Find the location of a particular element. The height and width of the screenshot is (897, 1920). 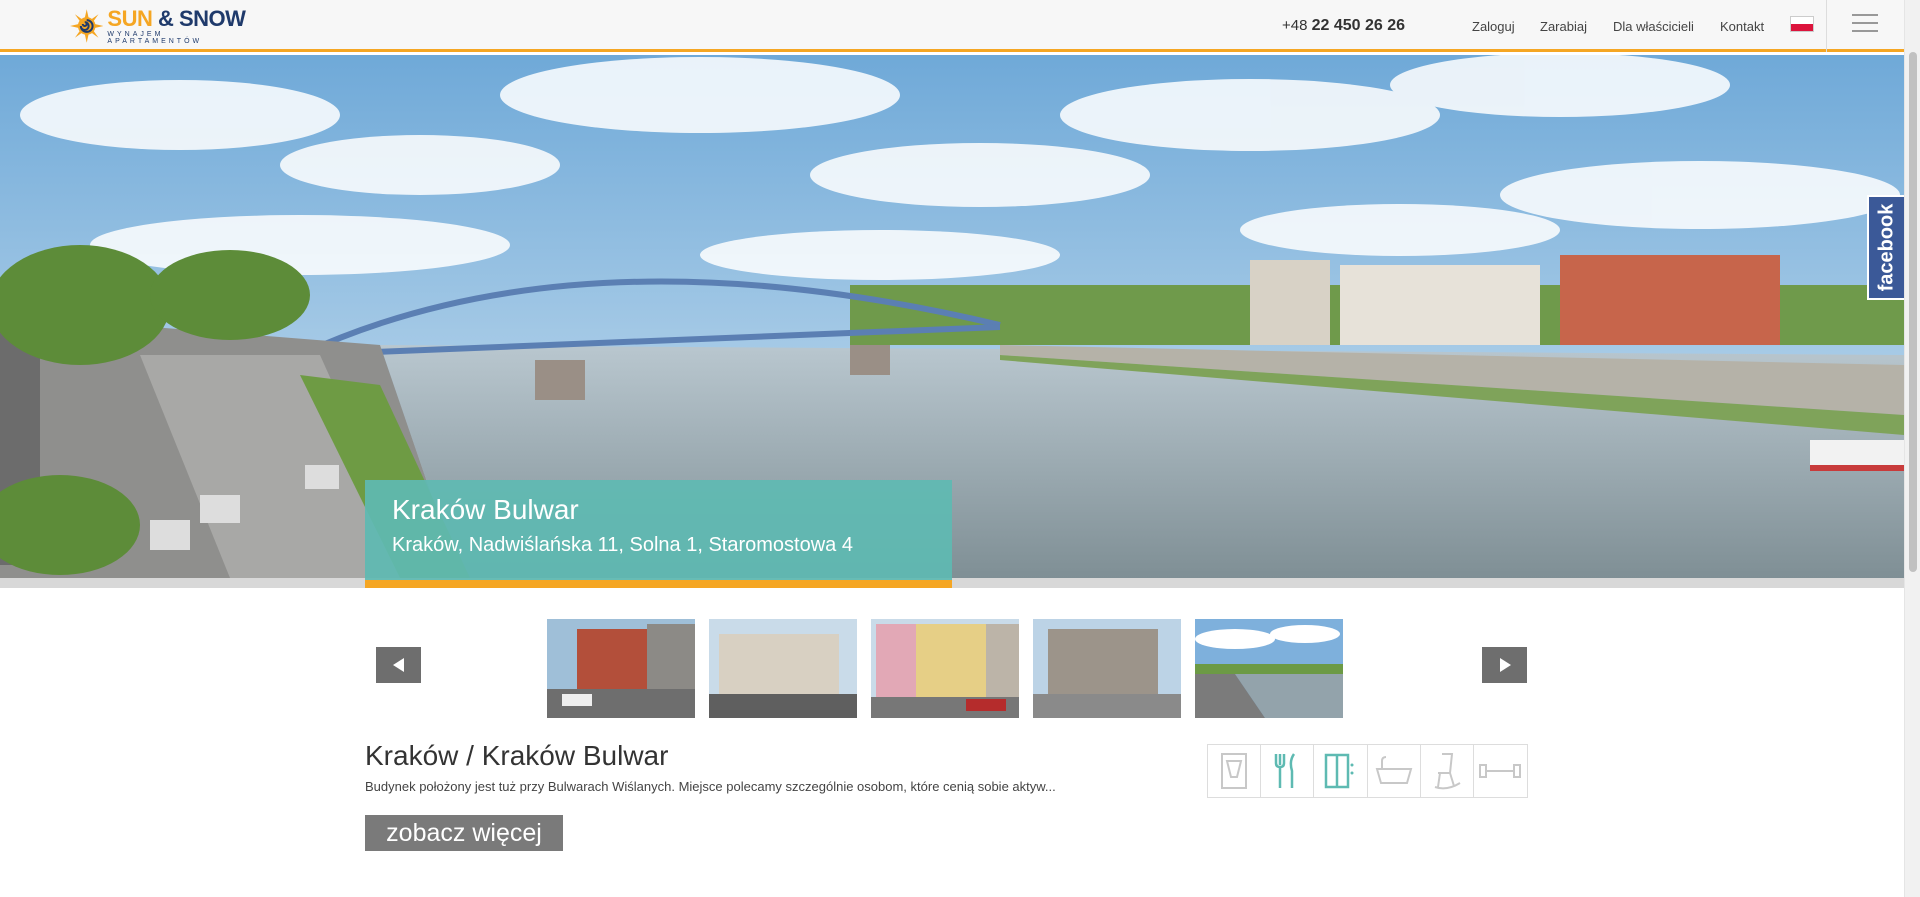

thumb-yellow-townhouse is located at coordinates (945, 668).